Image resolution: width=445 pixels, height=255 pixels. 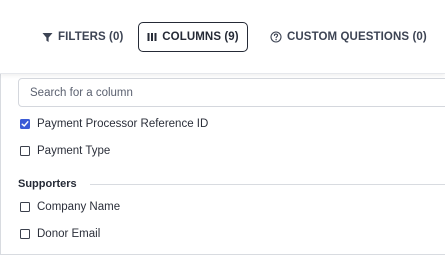 What do you see at coordinates (69, 234) in the screenshot?
I see `column-option-label: Donor Email` at bounding box center [69, 234].